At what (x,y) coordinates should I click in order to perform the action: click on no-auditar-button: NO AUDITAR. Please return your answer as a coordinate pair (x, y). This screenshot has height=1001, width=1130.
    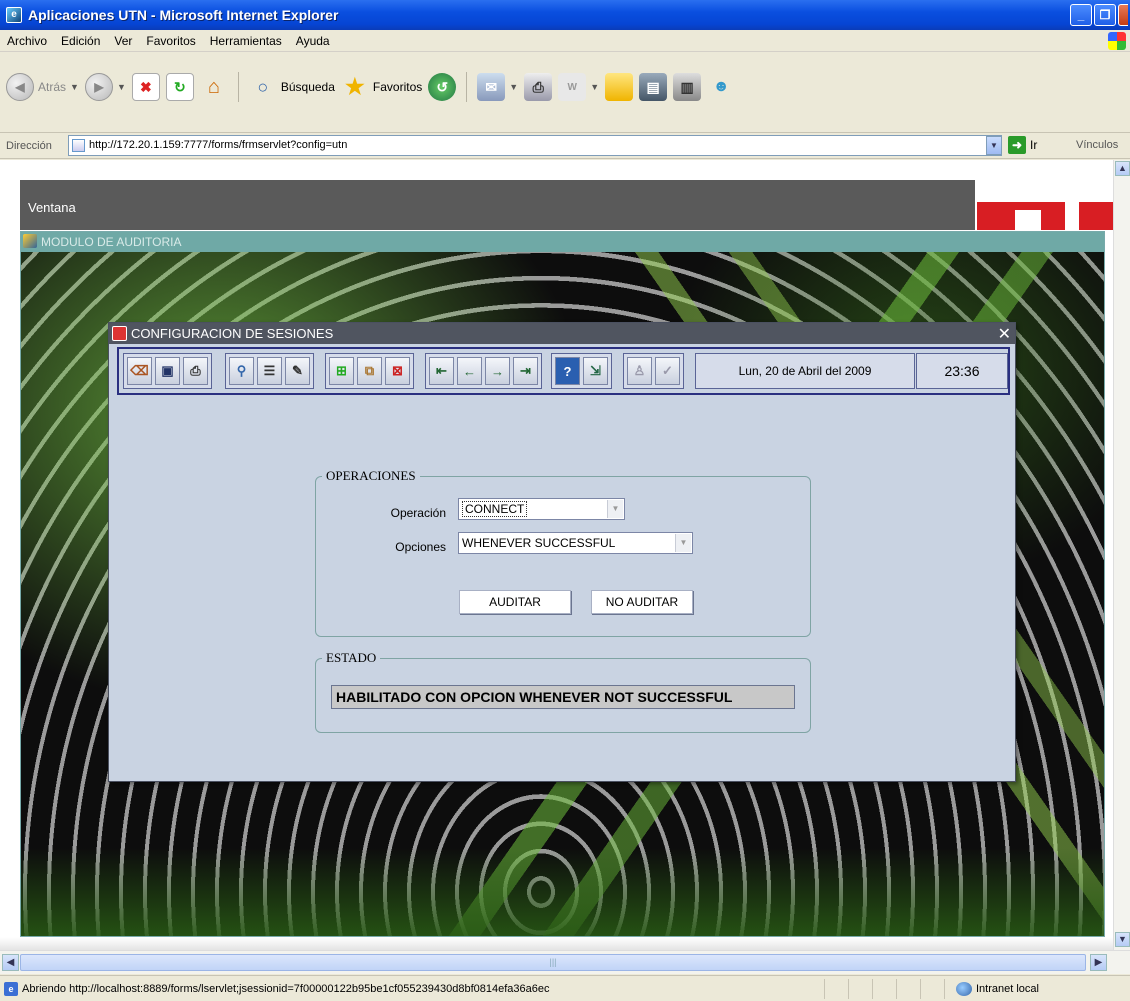
    Looking at the image, I should click on (642, 602).